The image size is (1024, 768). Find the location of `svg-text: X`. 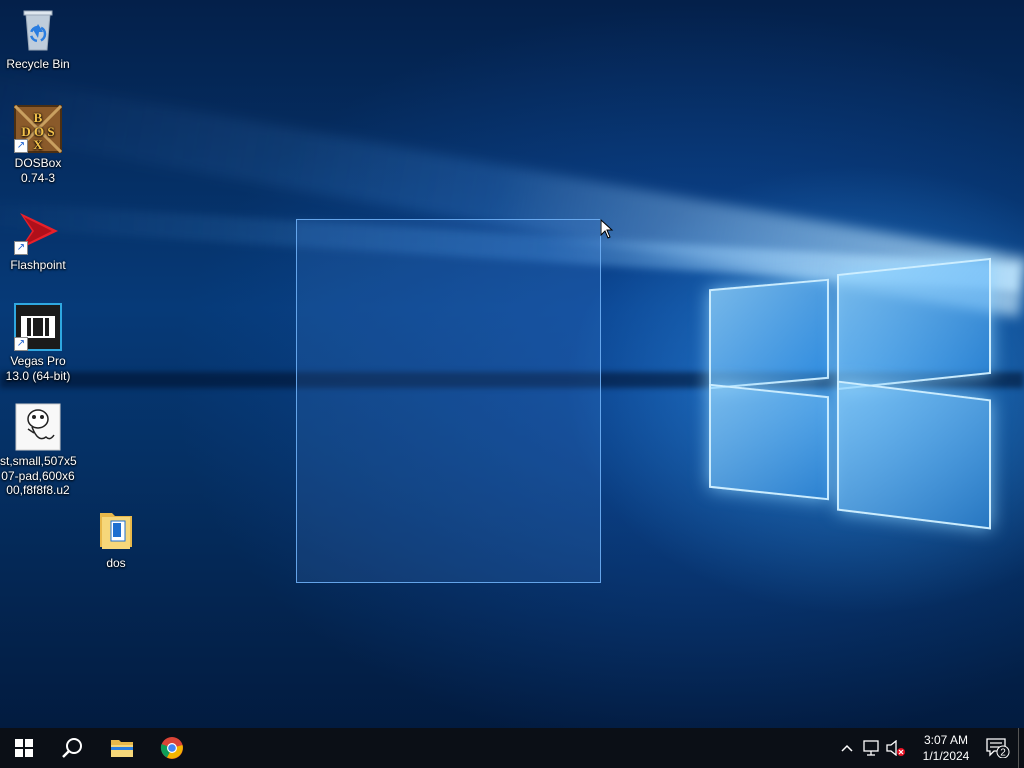

svg-text: X is located at coordinates (38, 144).